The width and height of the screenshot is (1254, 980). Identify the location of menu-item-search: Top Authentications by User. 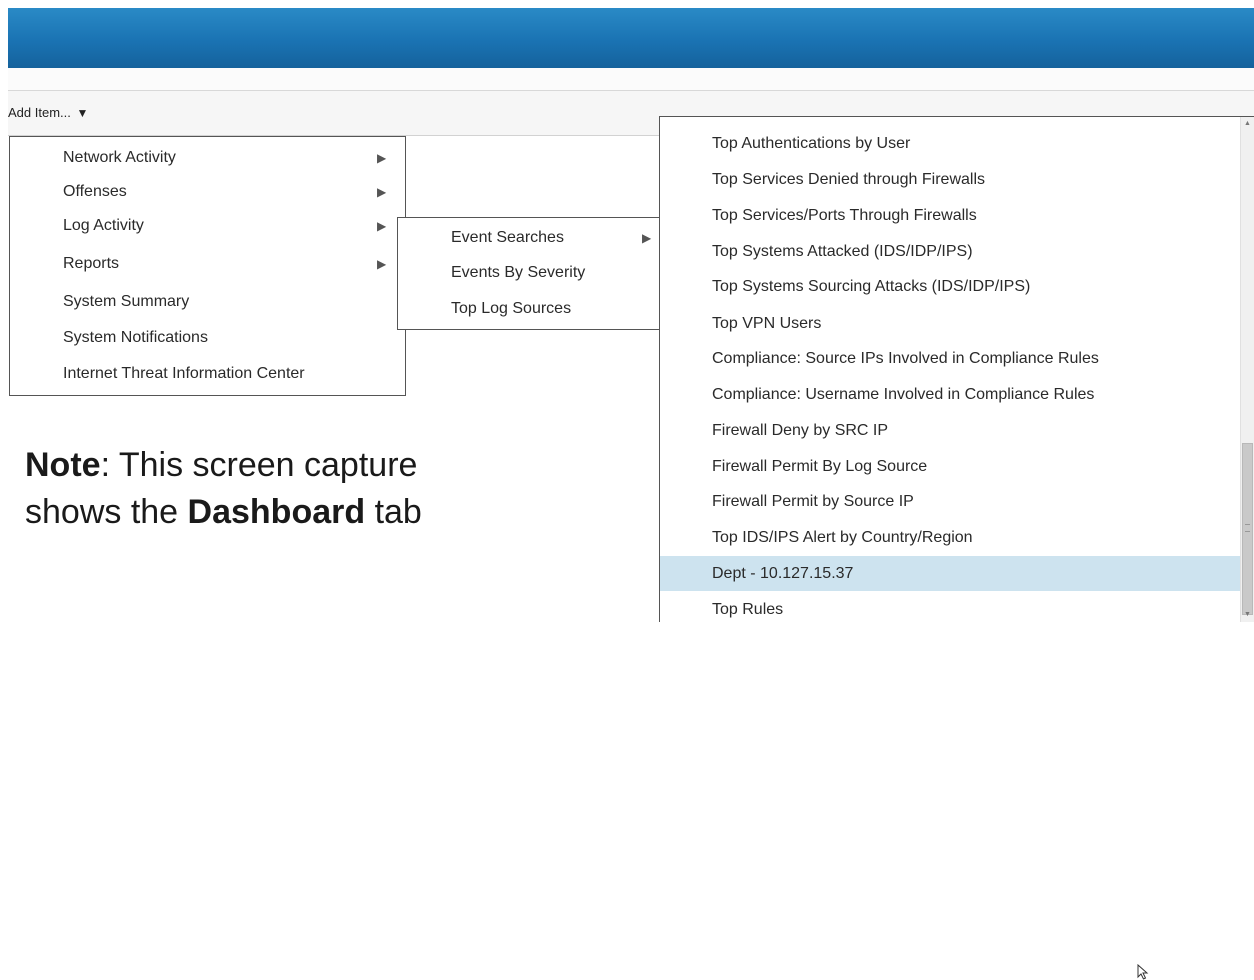
(950, 143).